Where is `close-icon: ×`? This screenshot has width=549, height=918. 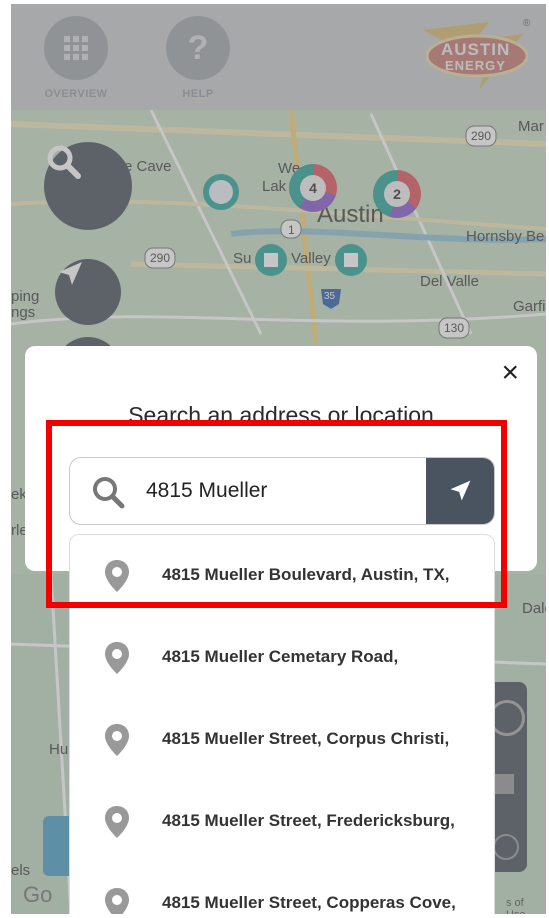 close-icon: × is located at coordinates (510, 373).